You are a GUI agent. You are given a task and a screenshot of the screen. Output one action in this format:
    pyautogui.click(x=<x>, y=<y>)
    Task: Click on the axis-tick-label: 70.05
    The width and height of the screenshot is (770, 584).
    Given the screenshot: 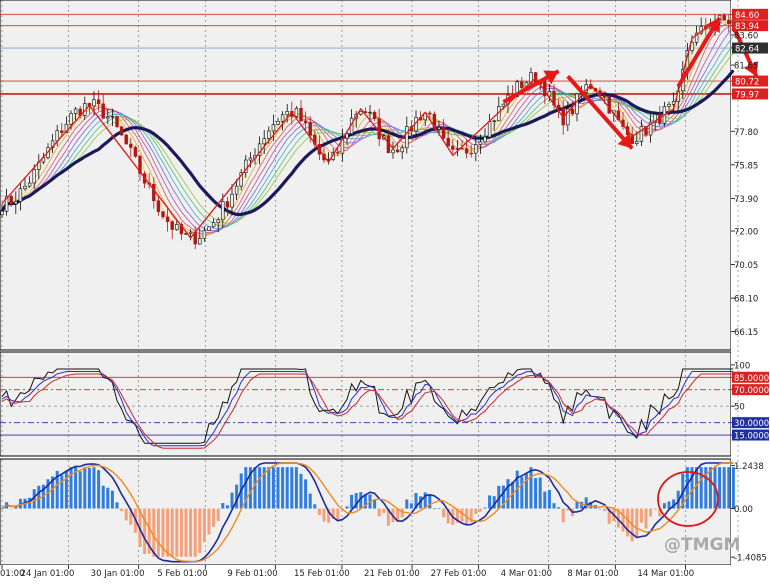 What is the action you would take?
    pyautogui.click(x=746, y=266)
    